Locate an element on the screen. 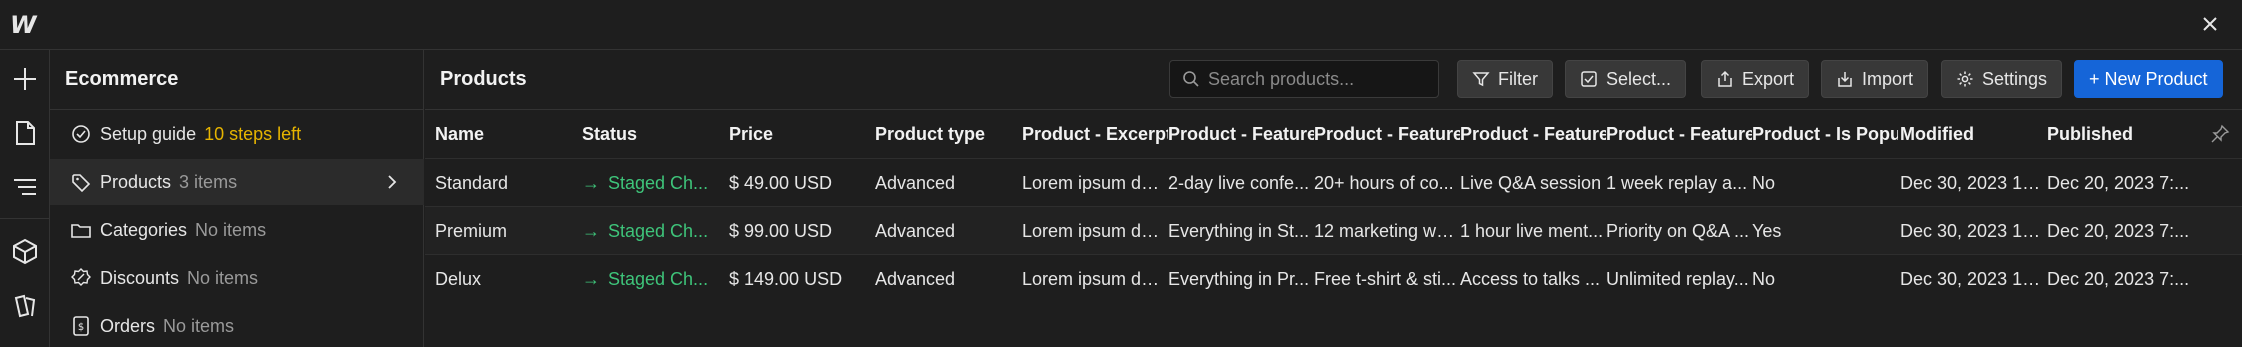  panel-divider is located at coordinates (237, 109).